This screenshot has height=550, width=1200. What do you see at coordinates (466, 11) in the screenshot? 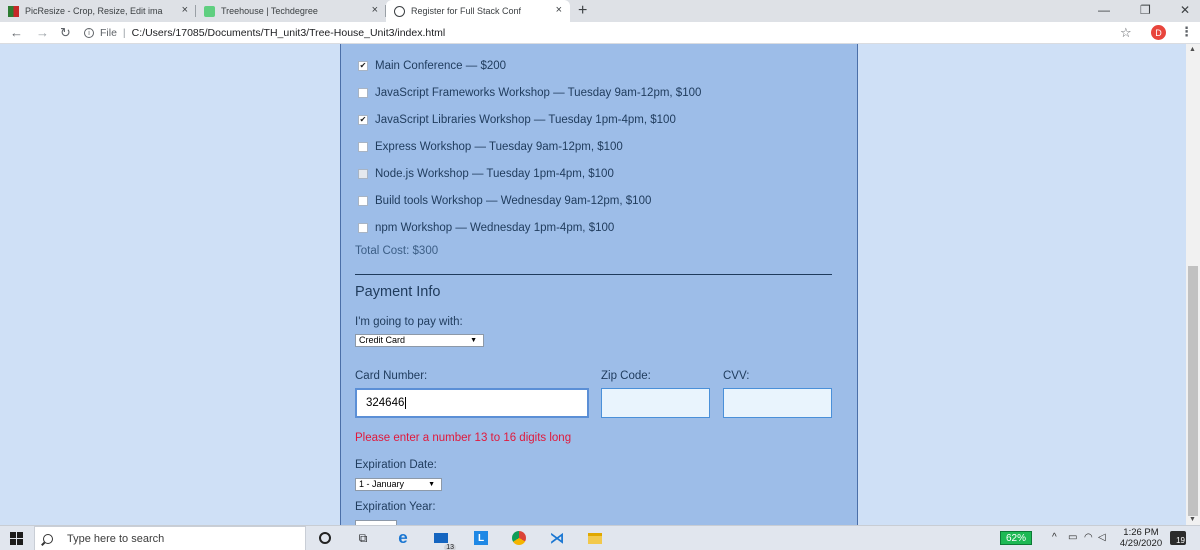
I see `tab-title: Register for Full Stack Conf` at bounding box center [466, 11].